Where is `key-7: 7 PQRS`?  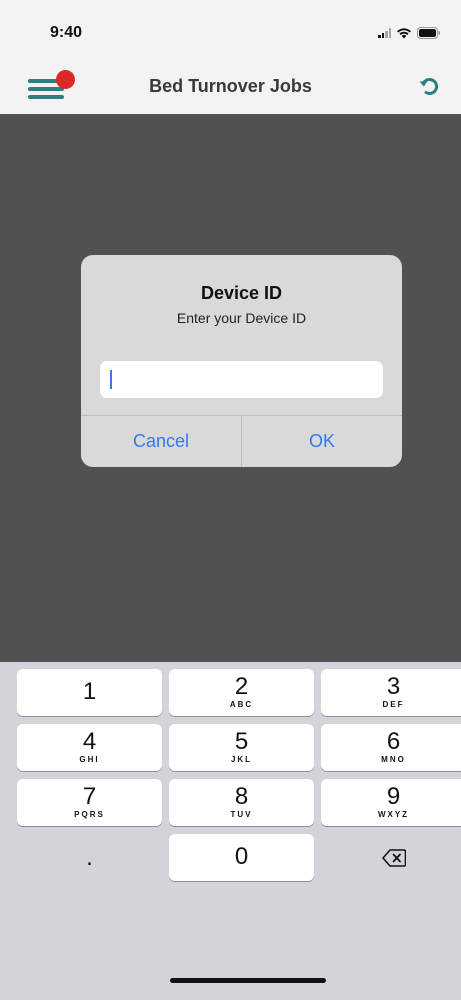
key-7: 7 PQRS is located at coordinates (89, 802).